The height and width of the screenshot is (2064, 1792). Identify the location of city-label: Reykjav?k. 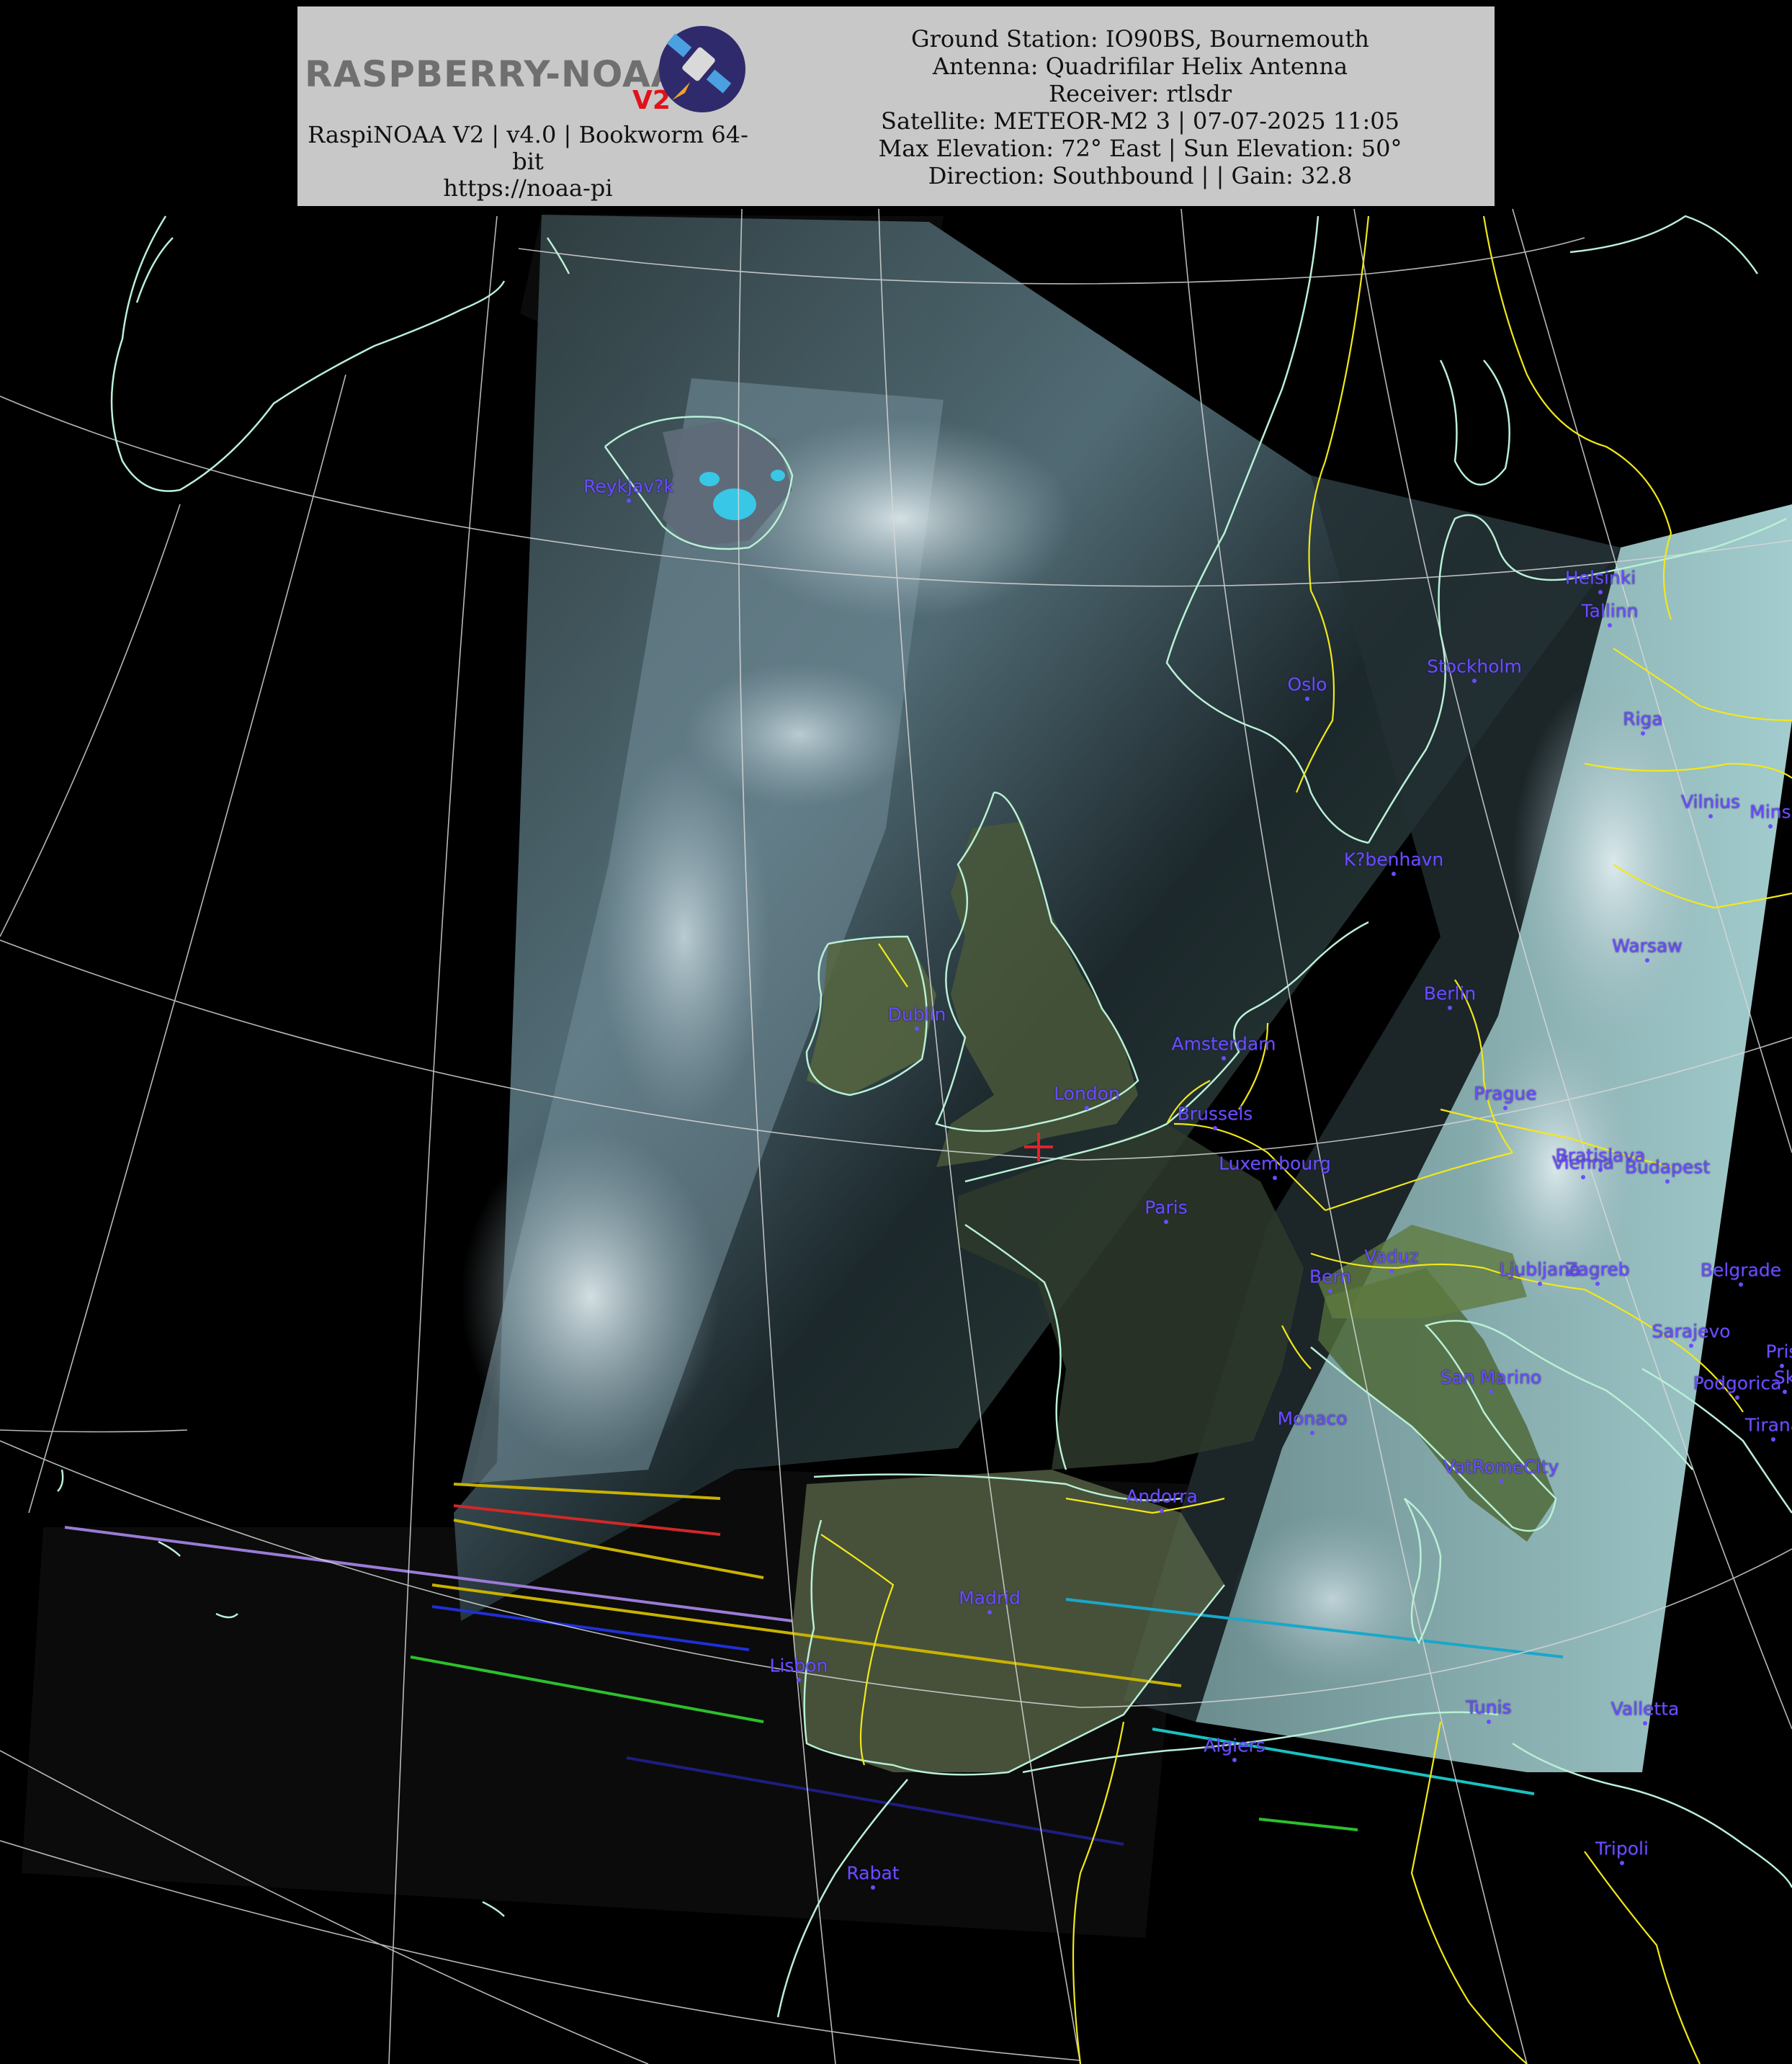
(629, 486).